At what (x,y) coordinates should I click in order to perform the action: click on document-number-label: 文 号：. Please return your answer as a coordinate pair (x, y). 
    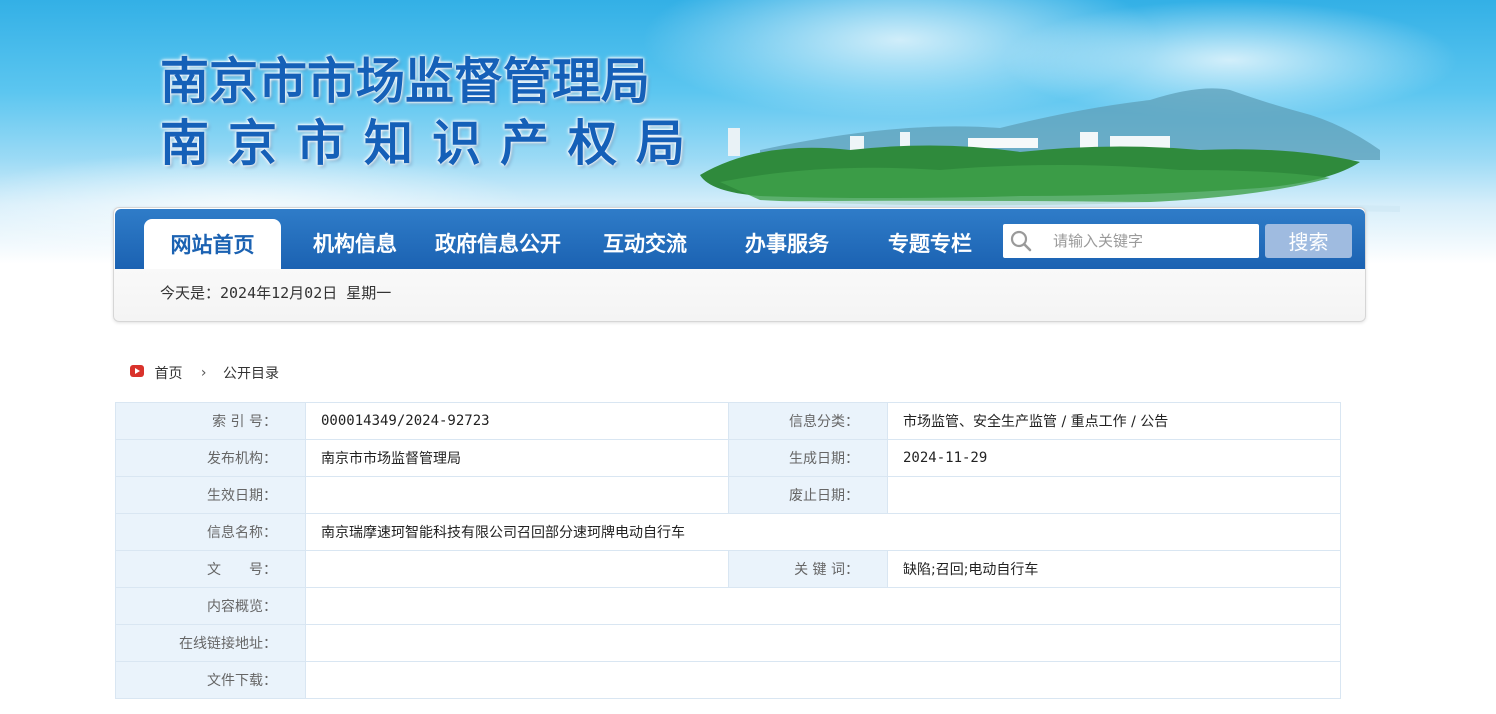
    Looking at the image, I should click on (210, 569).